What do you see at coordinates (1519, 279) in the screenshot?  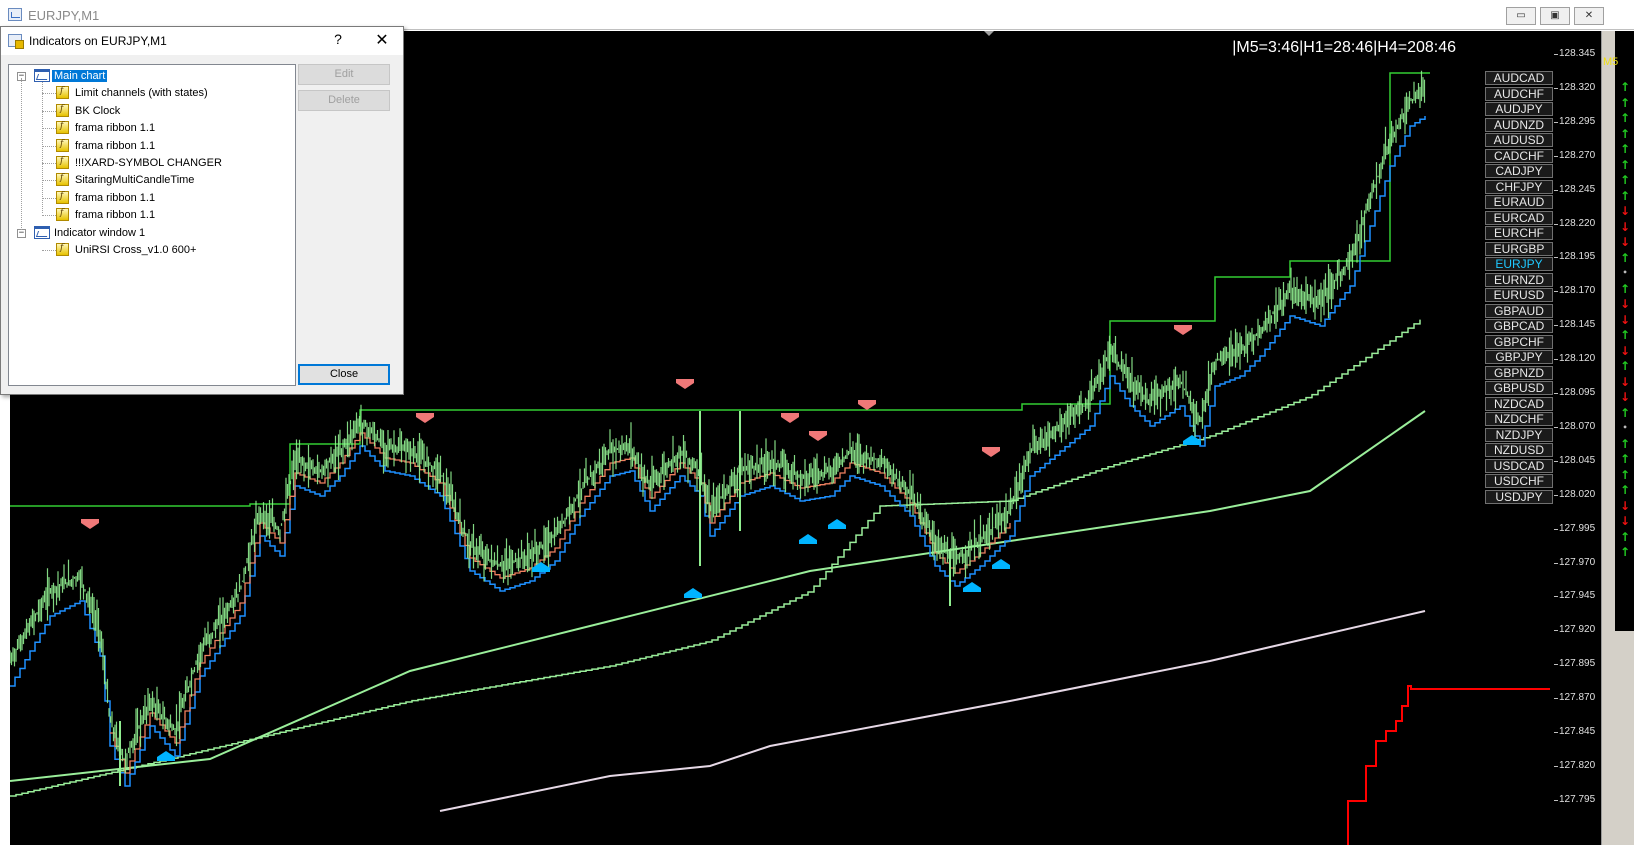 I see `symbol-button-eurnzd: EURNZD` at bounding box center [1519, 279].